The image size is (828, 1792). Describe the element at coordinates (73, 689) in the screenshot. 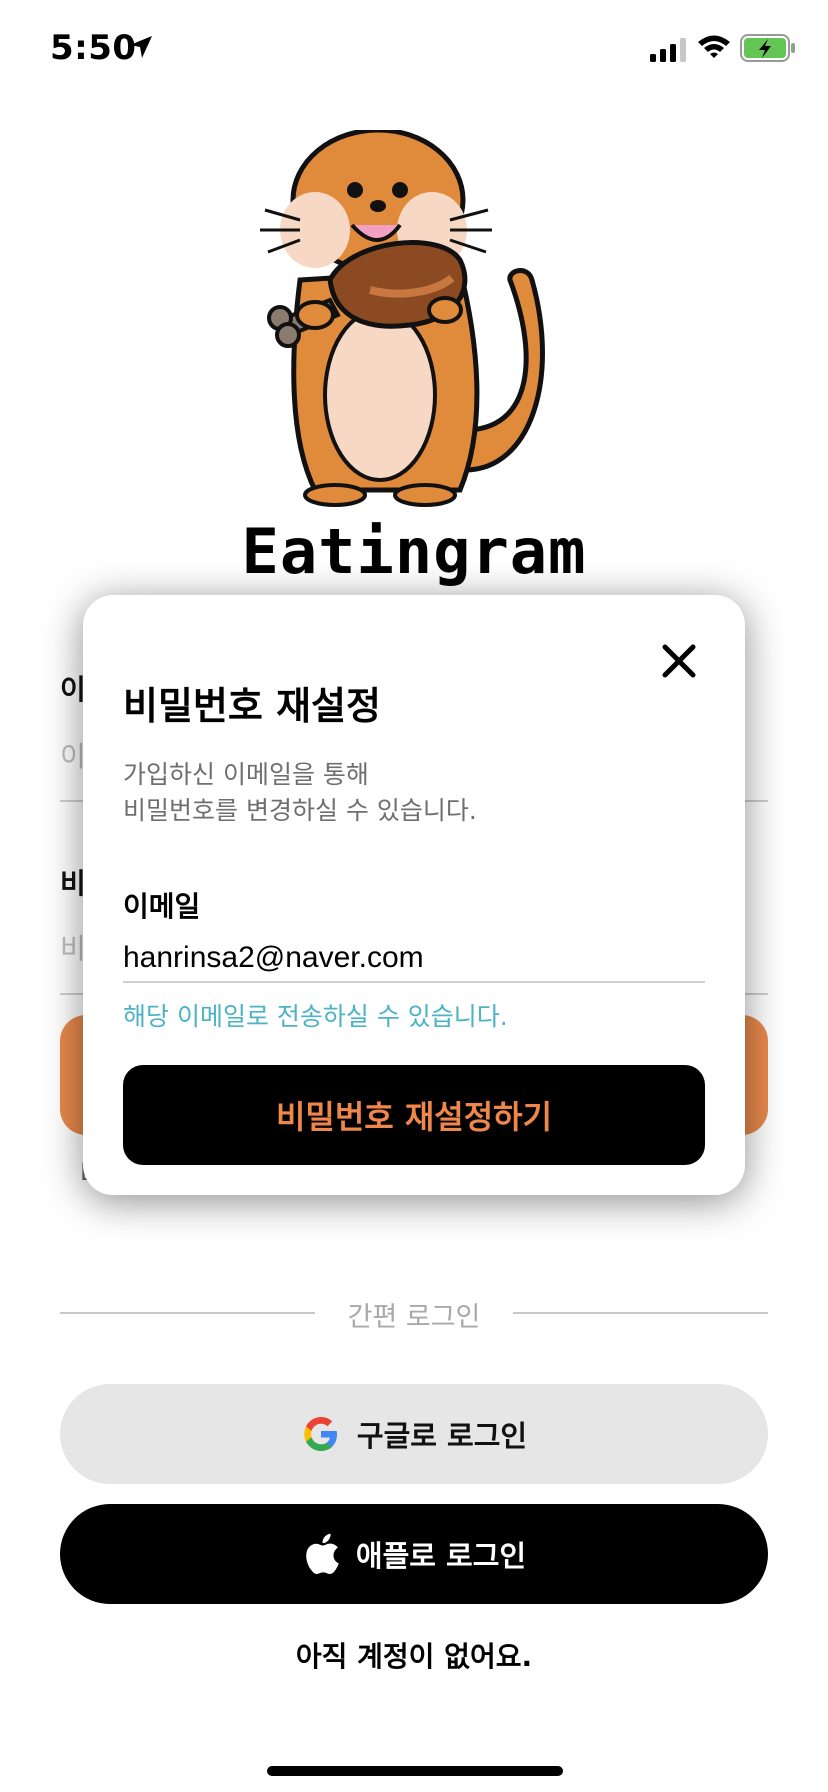

I see `email-label: 이` at that location.